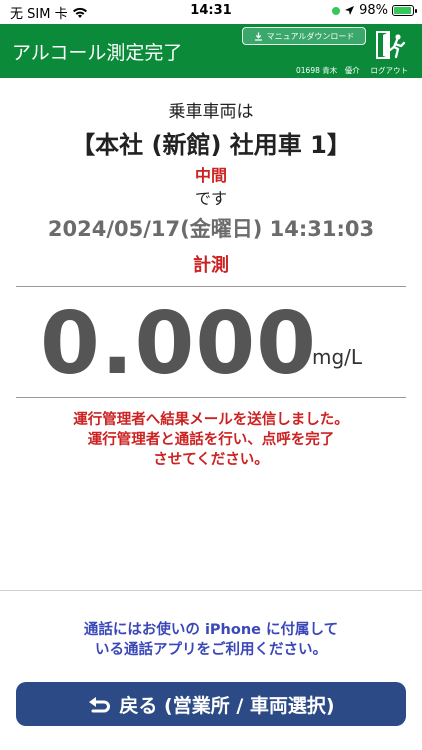  I want to click on status-text: 中間, so click(210, 175).